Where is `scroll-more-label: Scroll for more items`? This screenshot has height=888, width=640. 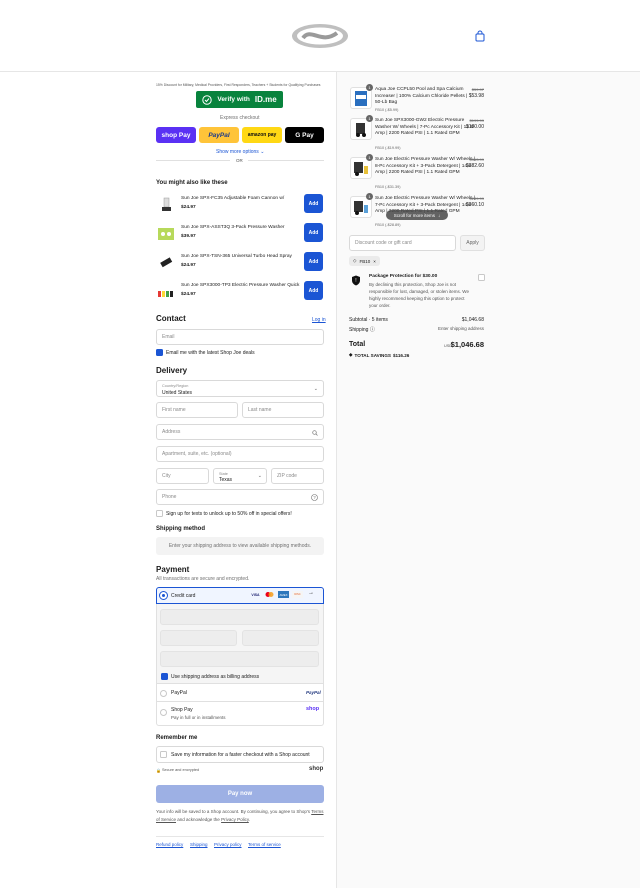 scroll-more-label: Scroll for more items is located at coordinates (414, 215).